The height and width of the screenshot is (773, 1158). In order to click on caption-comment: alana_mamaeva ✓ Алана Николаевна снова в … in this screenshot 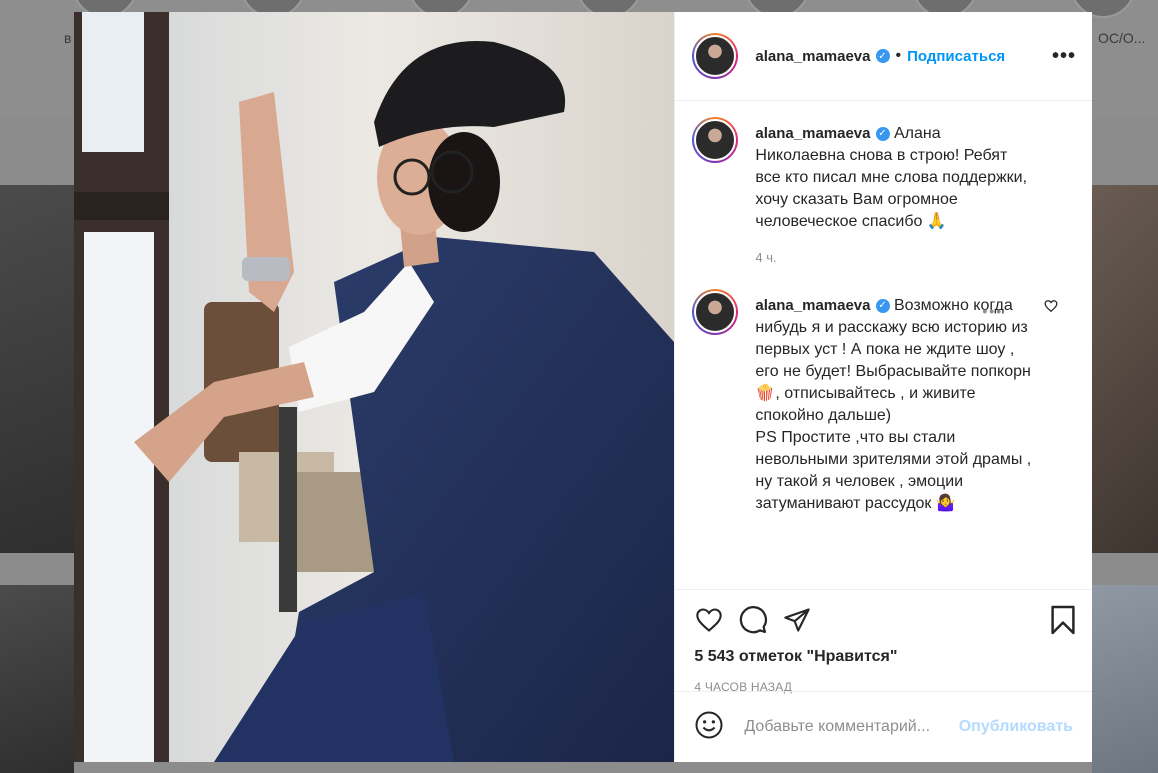, I will do `click(884, 193)`.